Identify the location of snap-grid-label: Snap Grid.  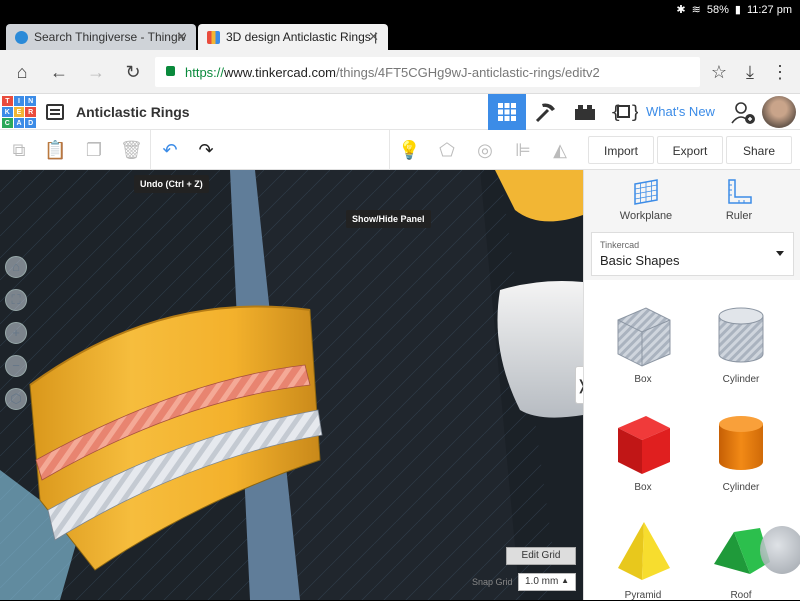
(492, 582).